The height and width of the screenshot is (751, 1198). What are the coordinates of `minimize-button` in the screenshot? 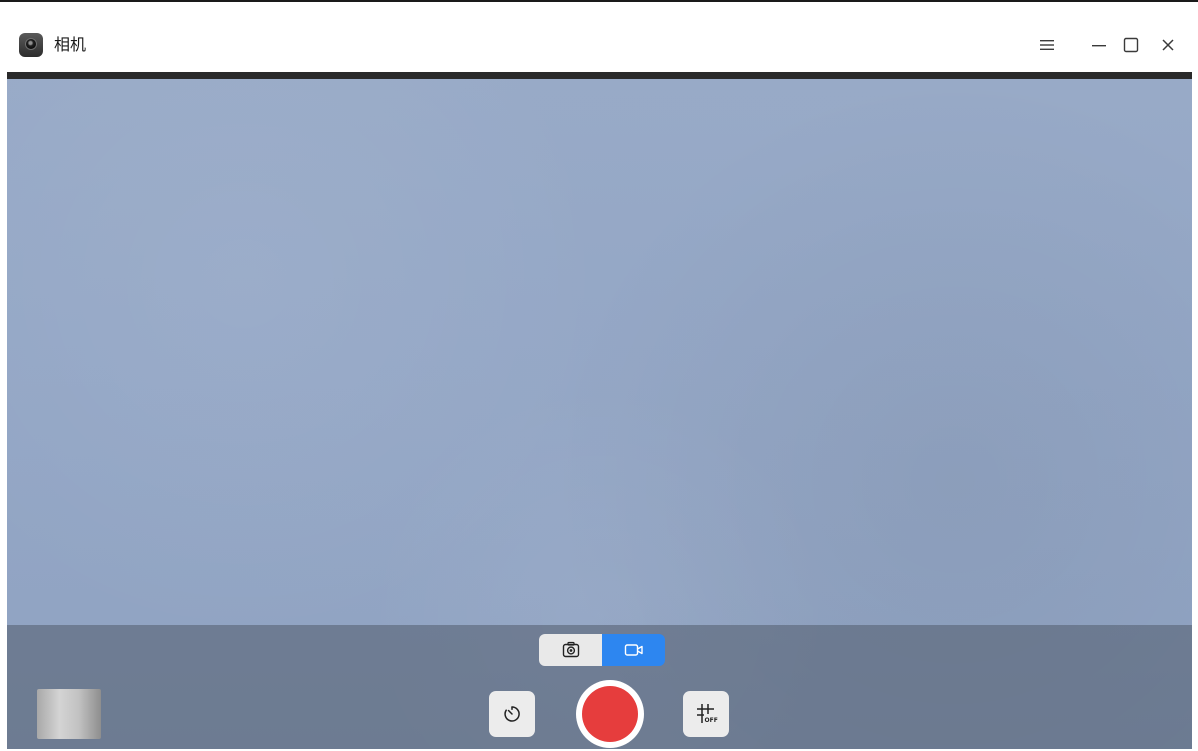 It's located at (1099, 45).